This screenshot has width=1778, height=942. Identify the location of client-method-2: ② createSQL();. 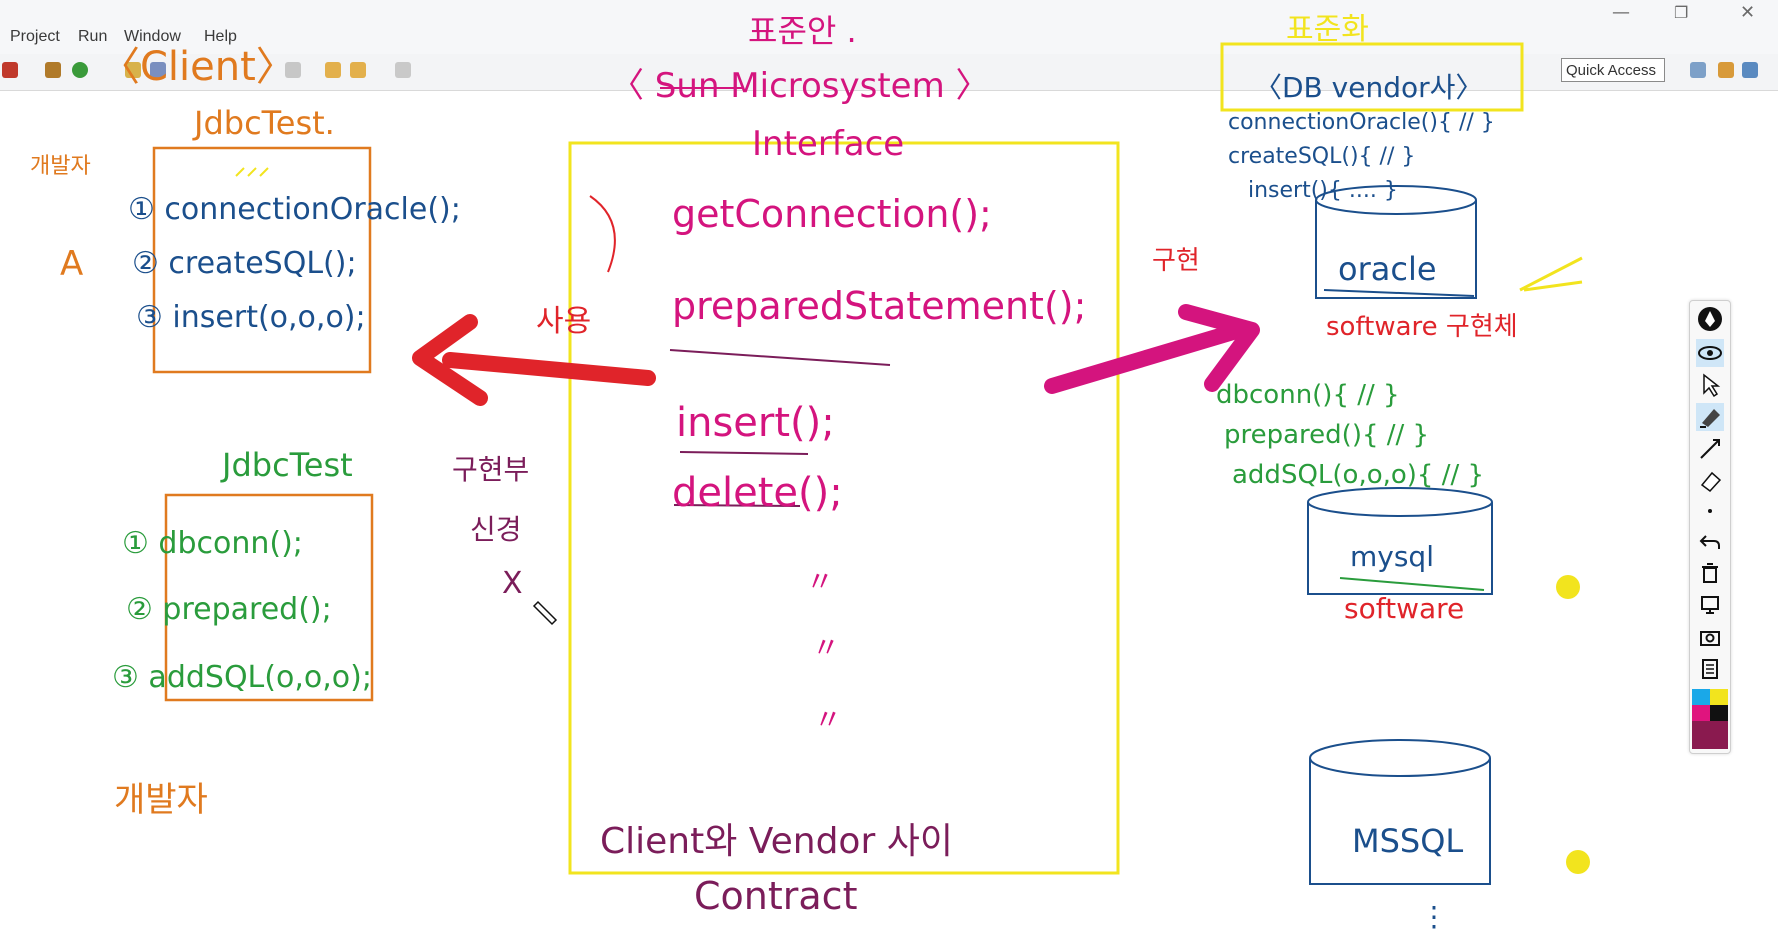
(244, 263).